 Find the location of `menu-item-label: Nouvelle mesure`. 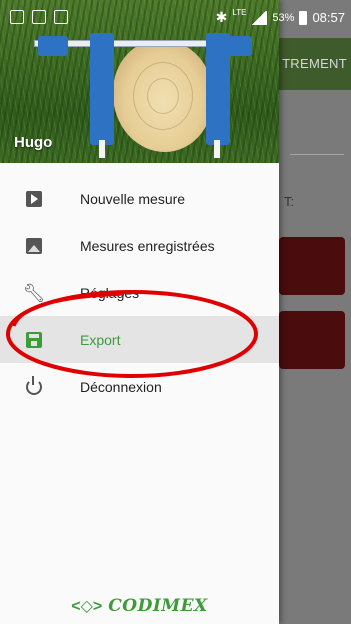

menu-item-label: Nouvelle mesure is located at coordinates (133, 198).